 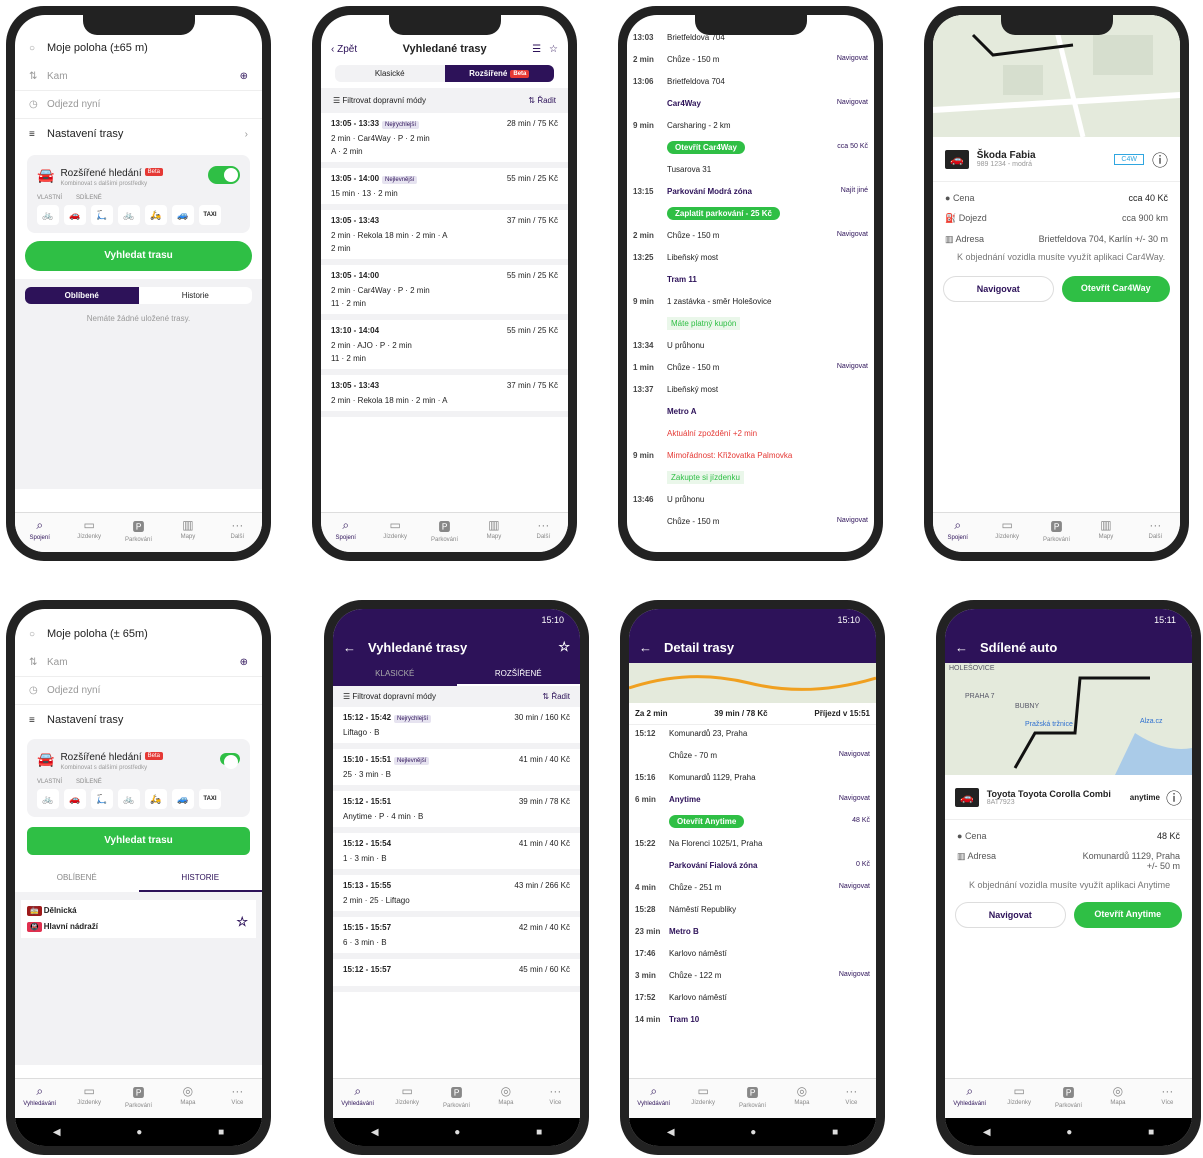 I want to click on open-car4way-button: Otevřít Car4Way, so click(x=1115, y=289).